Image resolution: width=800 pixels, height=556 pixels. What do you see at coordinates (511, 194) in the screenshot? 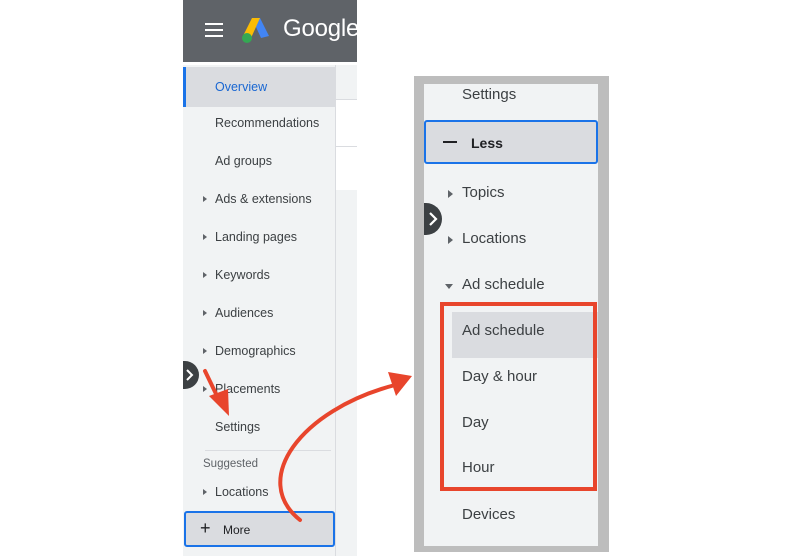
I see `nav-item-topics: Topics` at bounding box center [511, 194].